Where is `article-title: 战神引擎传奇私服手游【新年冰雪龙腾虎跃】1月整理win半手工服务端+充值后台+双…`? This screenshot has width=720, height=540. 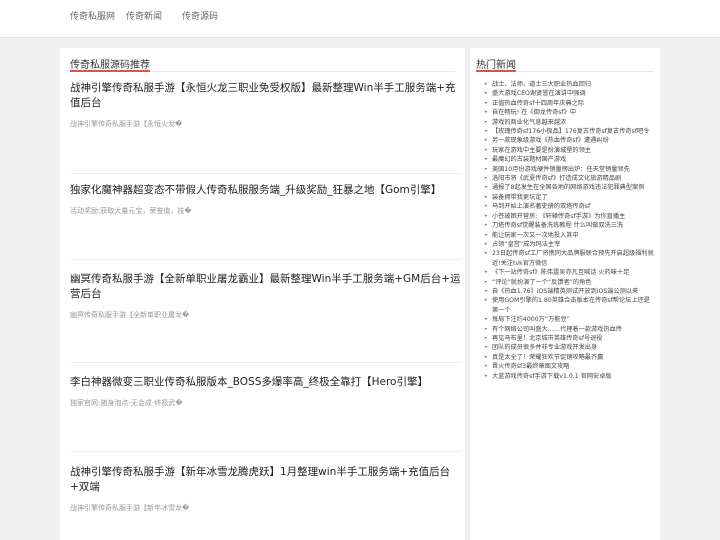 article-title: 战神引擎传奇私服手游【新年冰雪龙腾虎跃】1月整理win半手工服务端+充值后台+双… is located at coordinates (266, 480).